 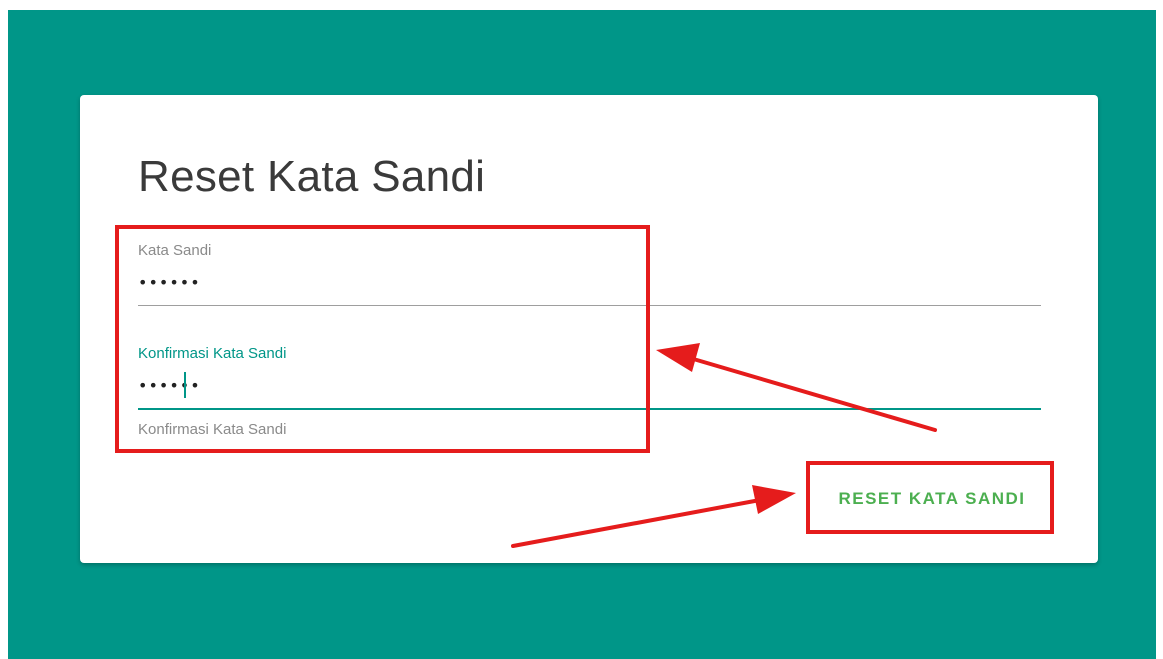 What do you see at coordinates (932, 499) in the screenshot?
I see `reset-password-button: RESET KATA SANDI` at bounding box center [932, 499].